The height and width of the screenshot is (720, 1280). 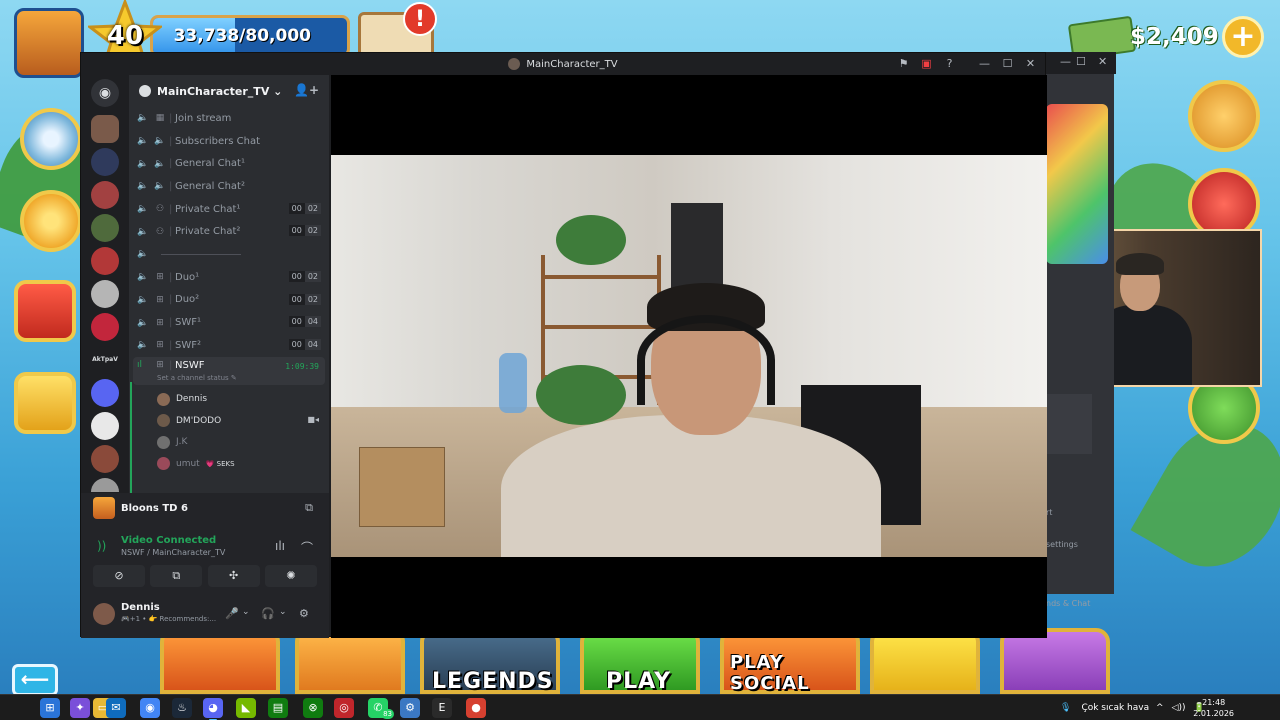 I want to click on epic-games-icon: E, so click(x=442, y=708).